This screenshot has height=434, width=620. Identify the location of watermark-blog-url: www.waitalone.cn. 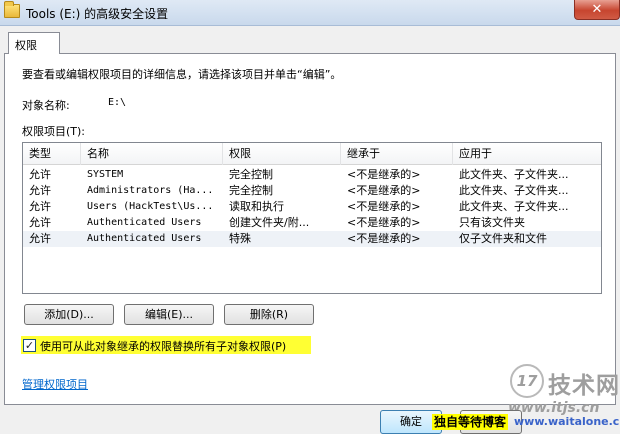
(567, 421).